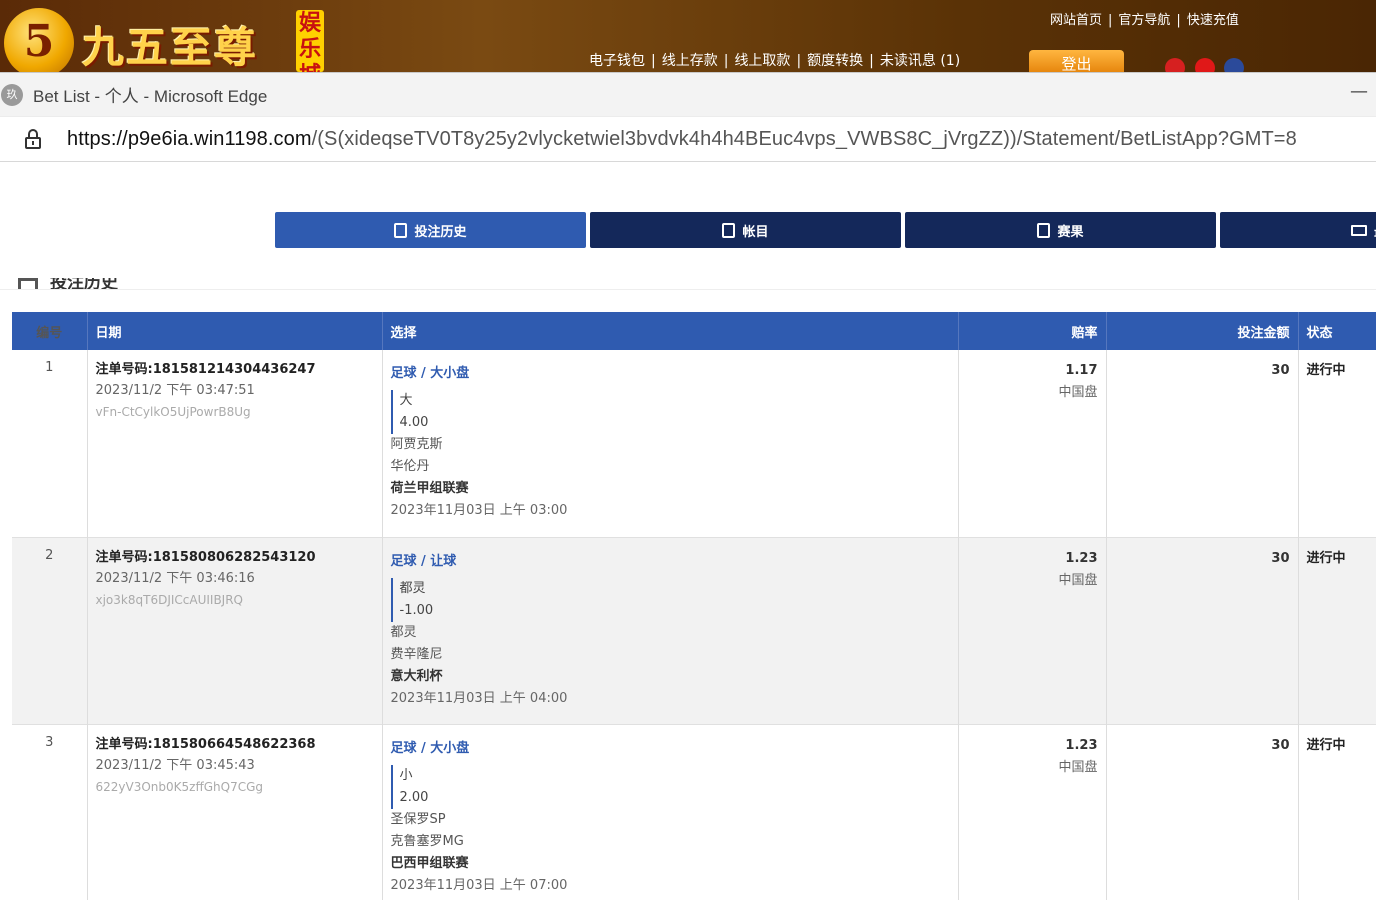 This screenshot has width=1376, height=900. Describe the element at coordinates (440, 232) in the screenshot. I see `tab-label: 投注历史` at that location.